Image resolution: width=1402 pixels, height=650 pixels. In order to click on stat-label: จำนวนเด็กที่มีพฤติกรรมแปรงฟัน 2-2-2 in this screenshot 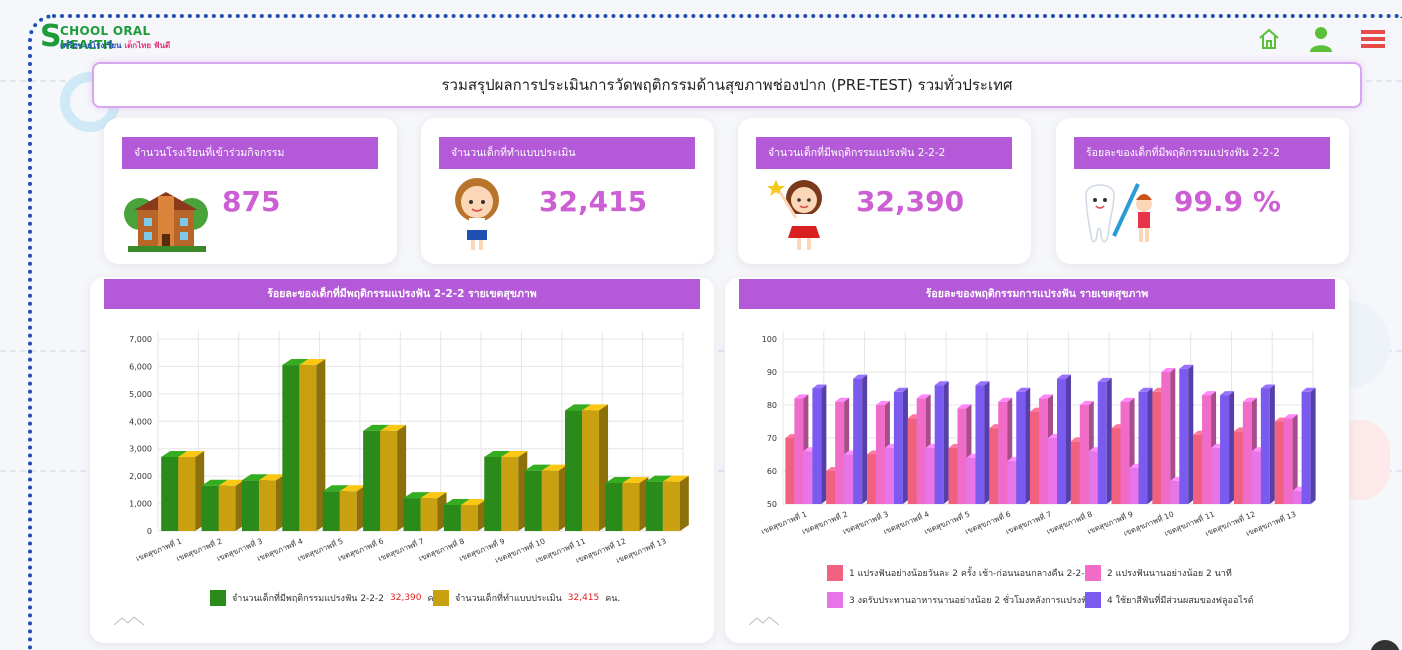, I will do `click(884, 153)`.